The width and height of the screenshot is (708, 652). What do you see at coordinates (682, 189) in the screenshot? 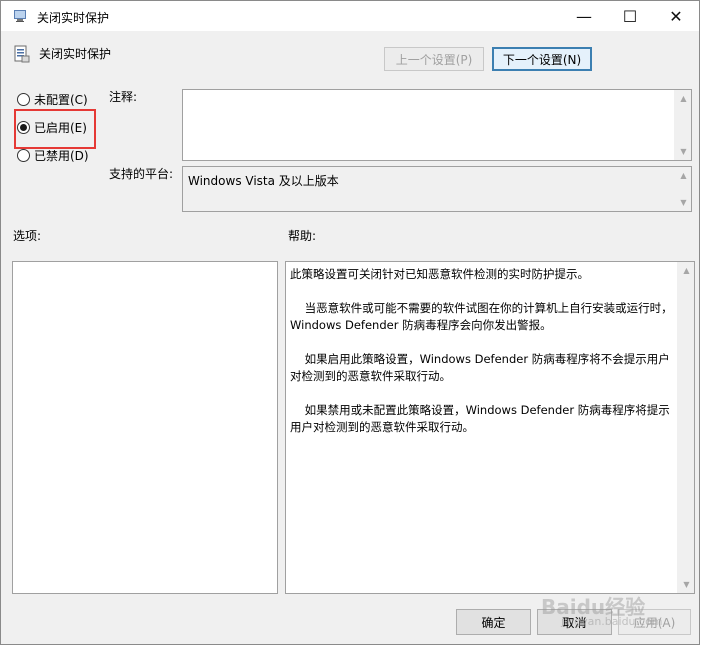
I see `platform-scrollbar: ▲ ▼` at bounding box center [682, 189].